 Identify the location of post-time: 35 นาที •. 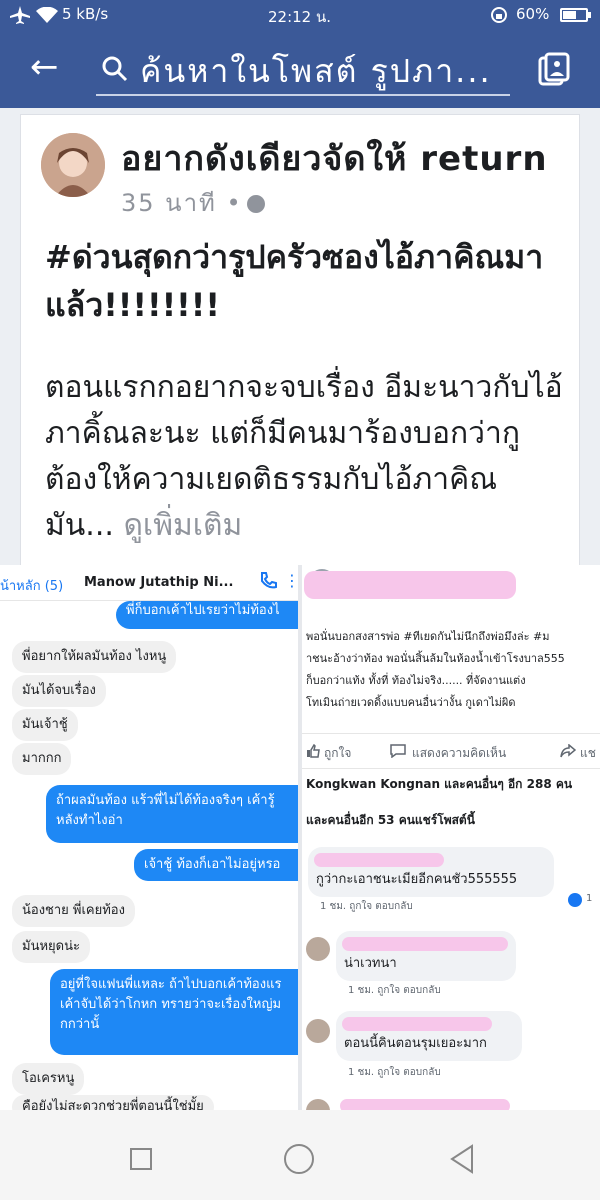
(182, 203).